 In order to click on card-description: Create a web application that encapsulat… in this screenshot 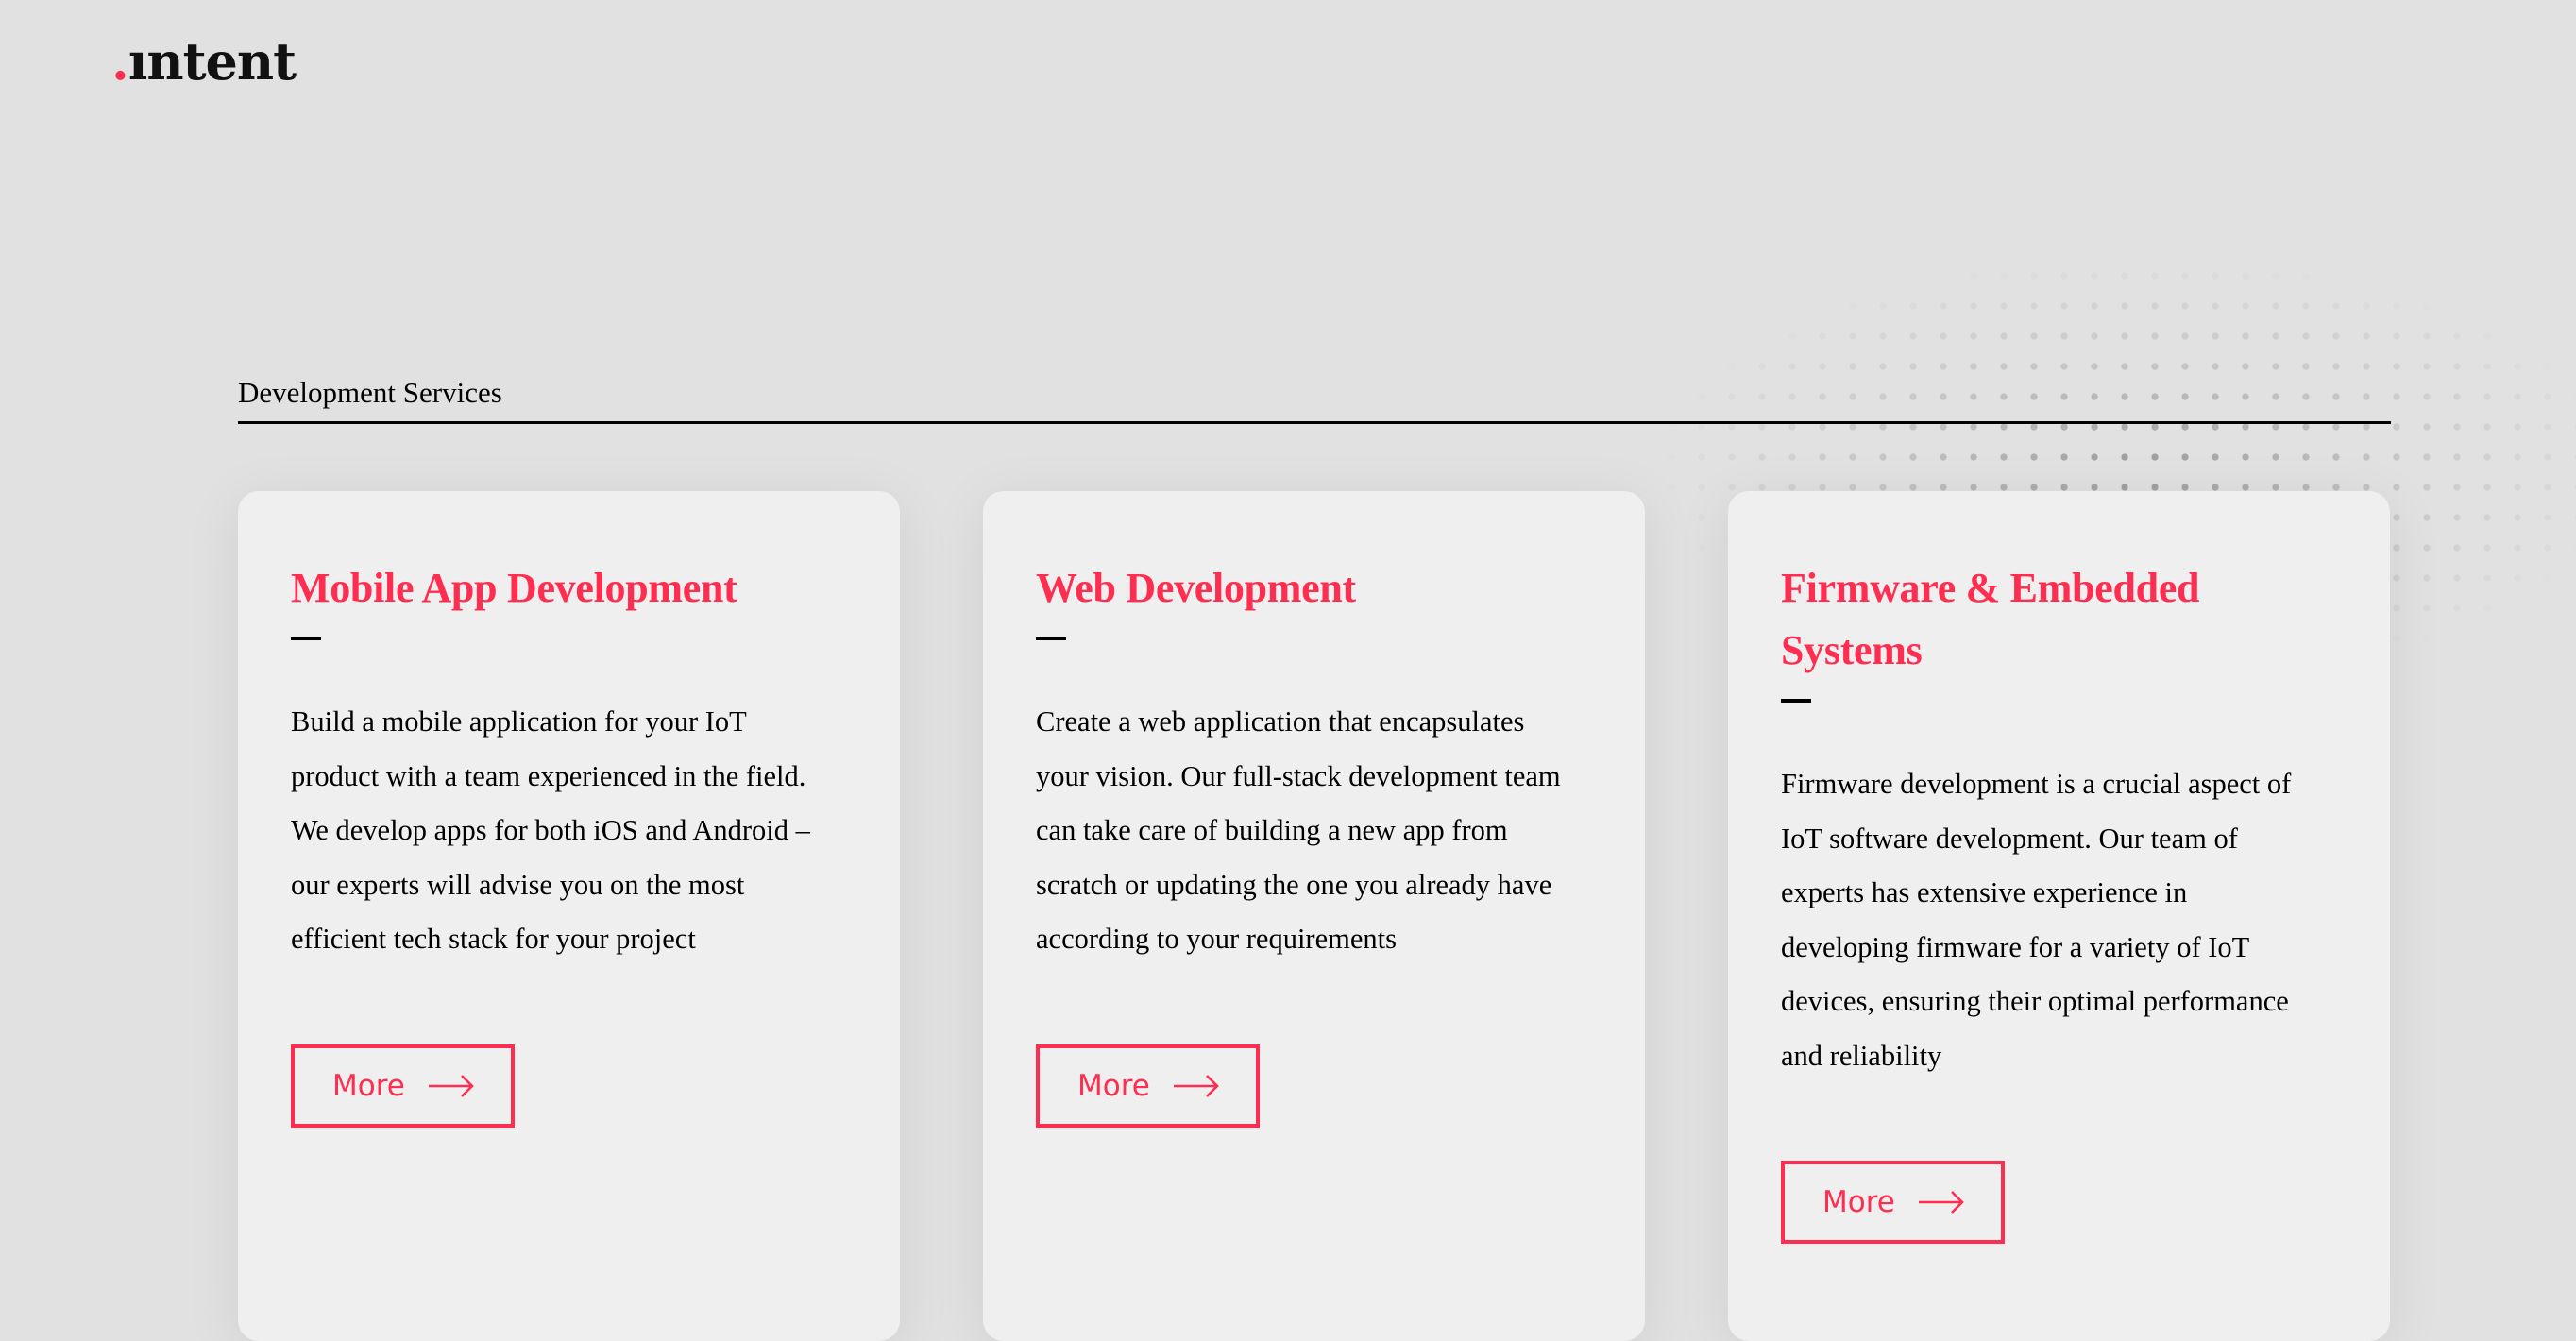, I will do `click(1298, 830)`.